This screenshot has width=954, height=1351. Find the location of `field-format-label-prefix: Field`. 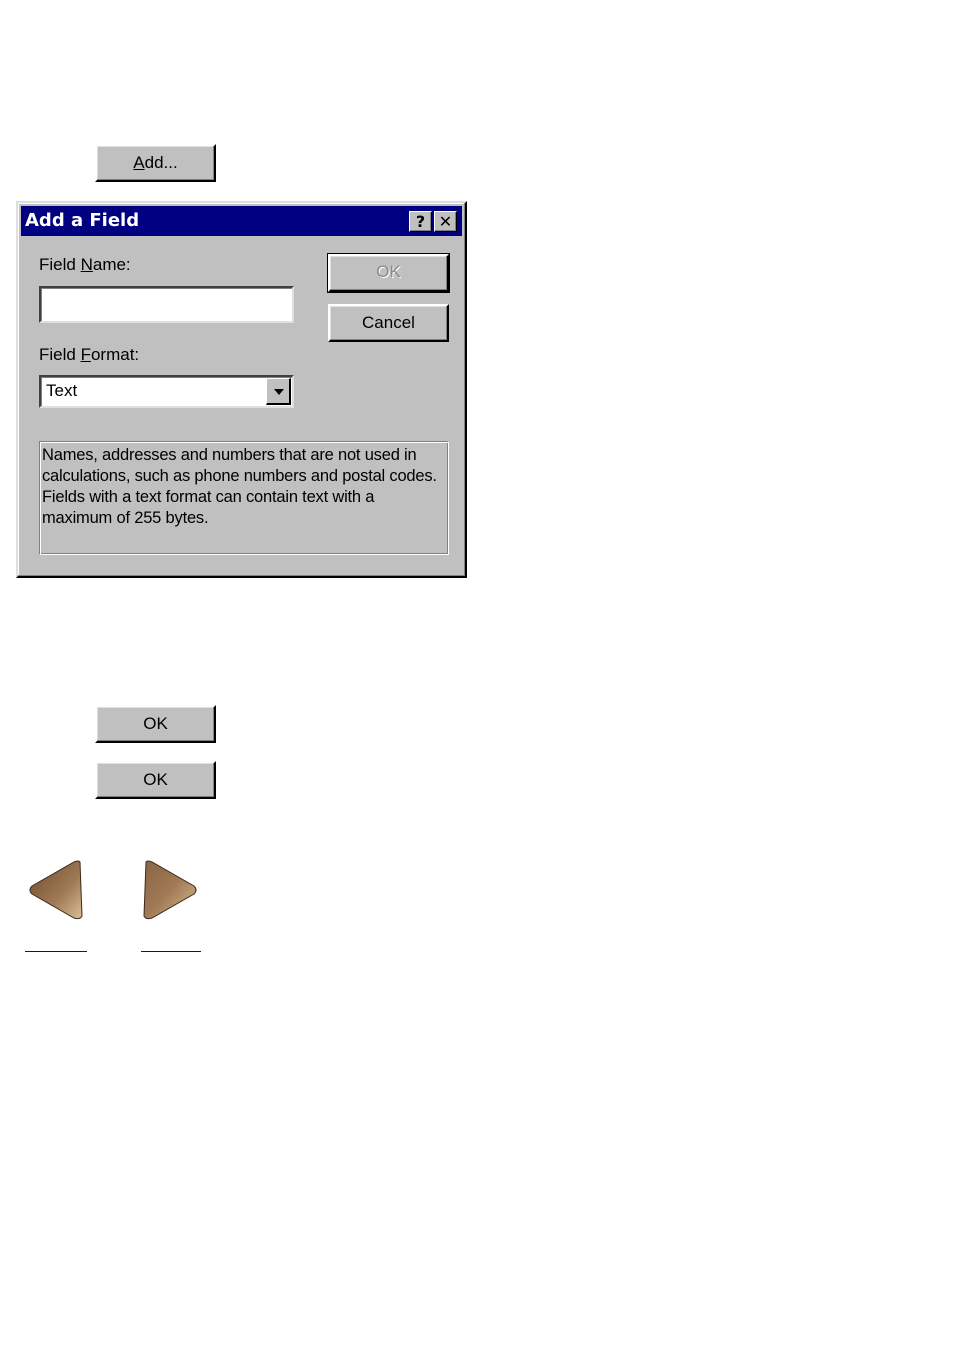

field-format-label-prefix: Field is located at coordinates (60, 354).